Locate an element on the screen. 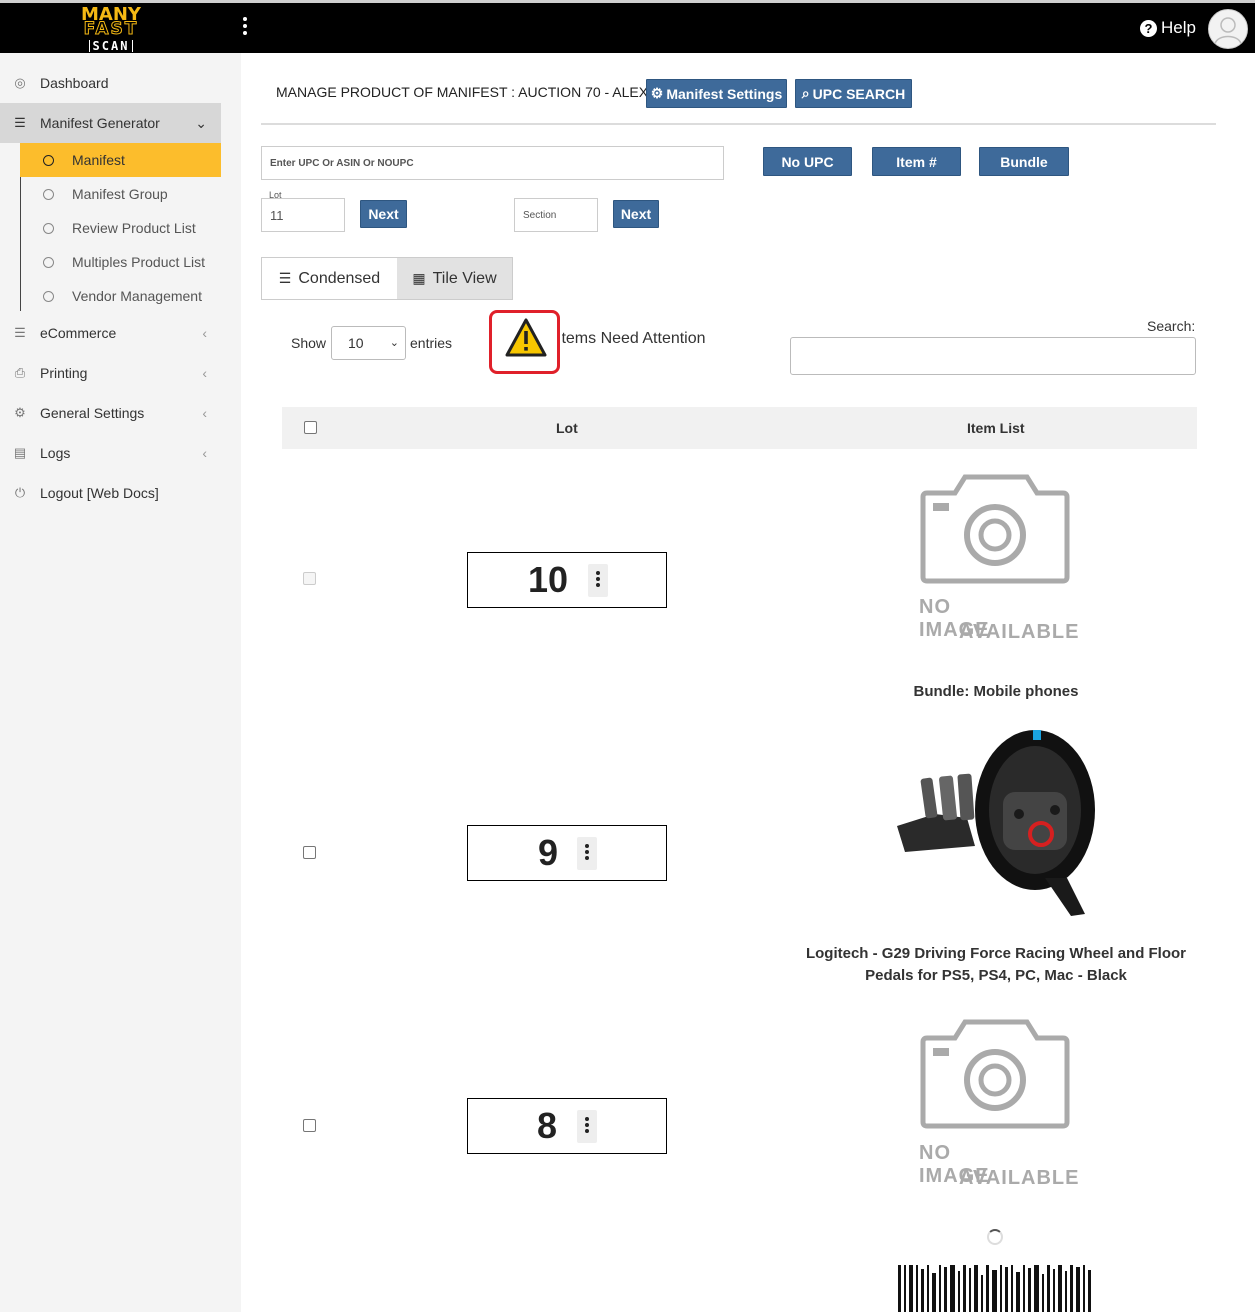  warning-icon is located at coordinates (526, 338).